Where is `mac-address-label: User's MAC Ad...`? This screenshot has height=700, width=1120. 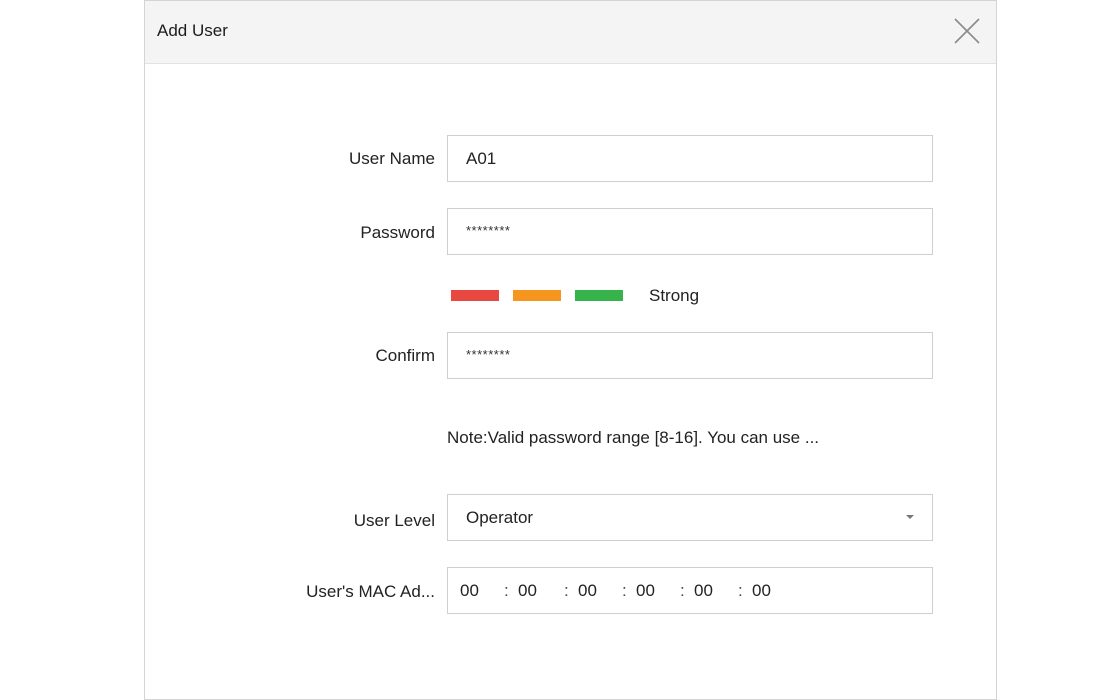
mac-address-label: User's MAC Ad... is located at coordinates (370, 591).